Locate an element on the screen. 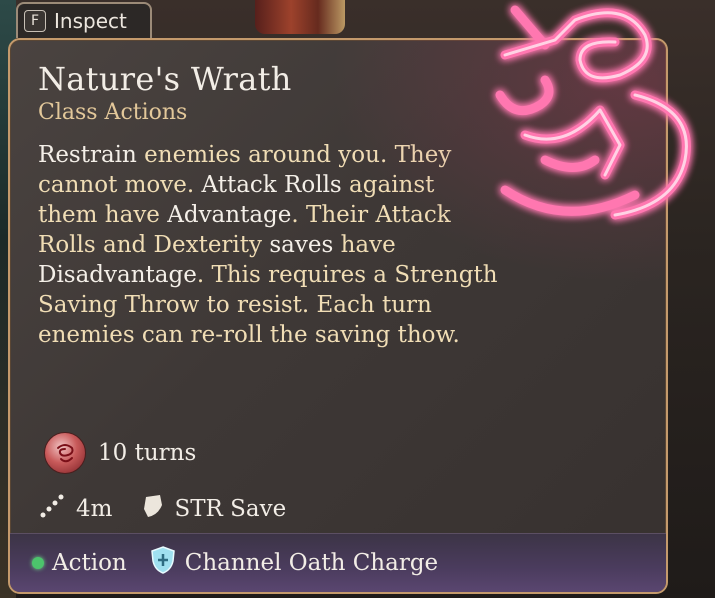 Image resolution: width=715 pixels, height=598 pixels. resource-channel-oath-label: Channel Oath Charge is located at coordinates (311, 563).